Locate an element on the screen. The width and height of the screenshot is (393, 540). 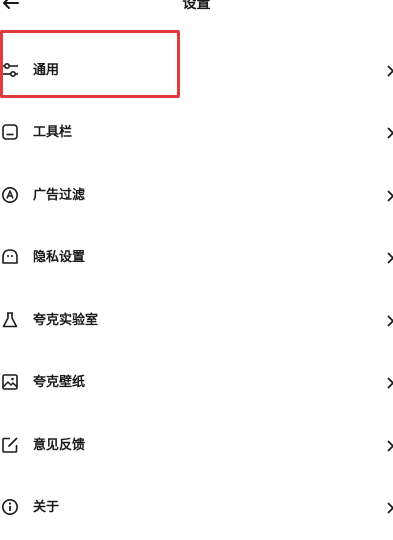
feedback-edit-icon is located at coordinates (10, 445).